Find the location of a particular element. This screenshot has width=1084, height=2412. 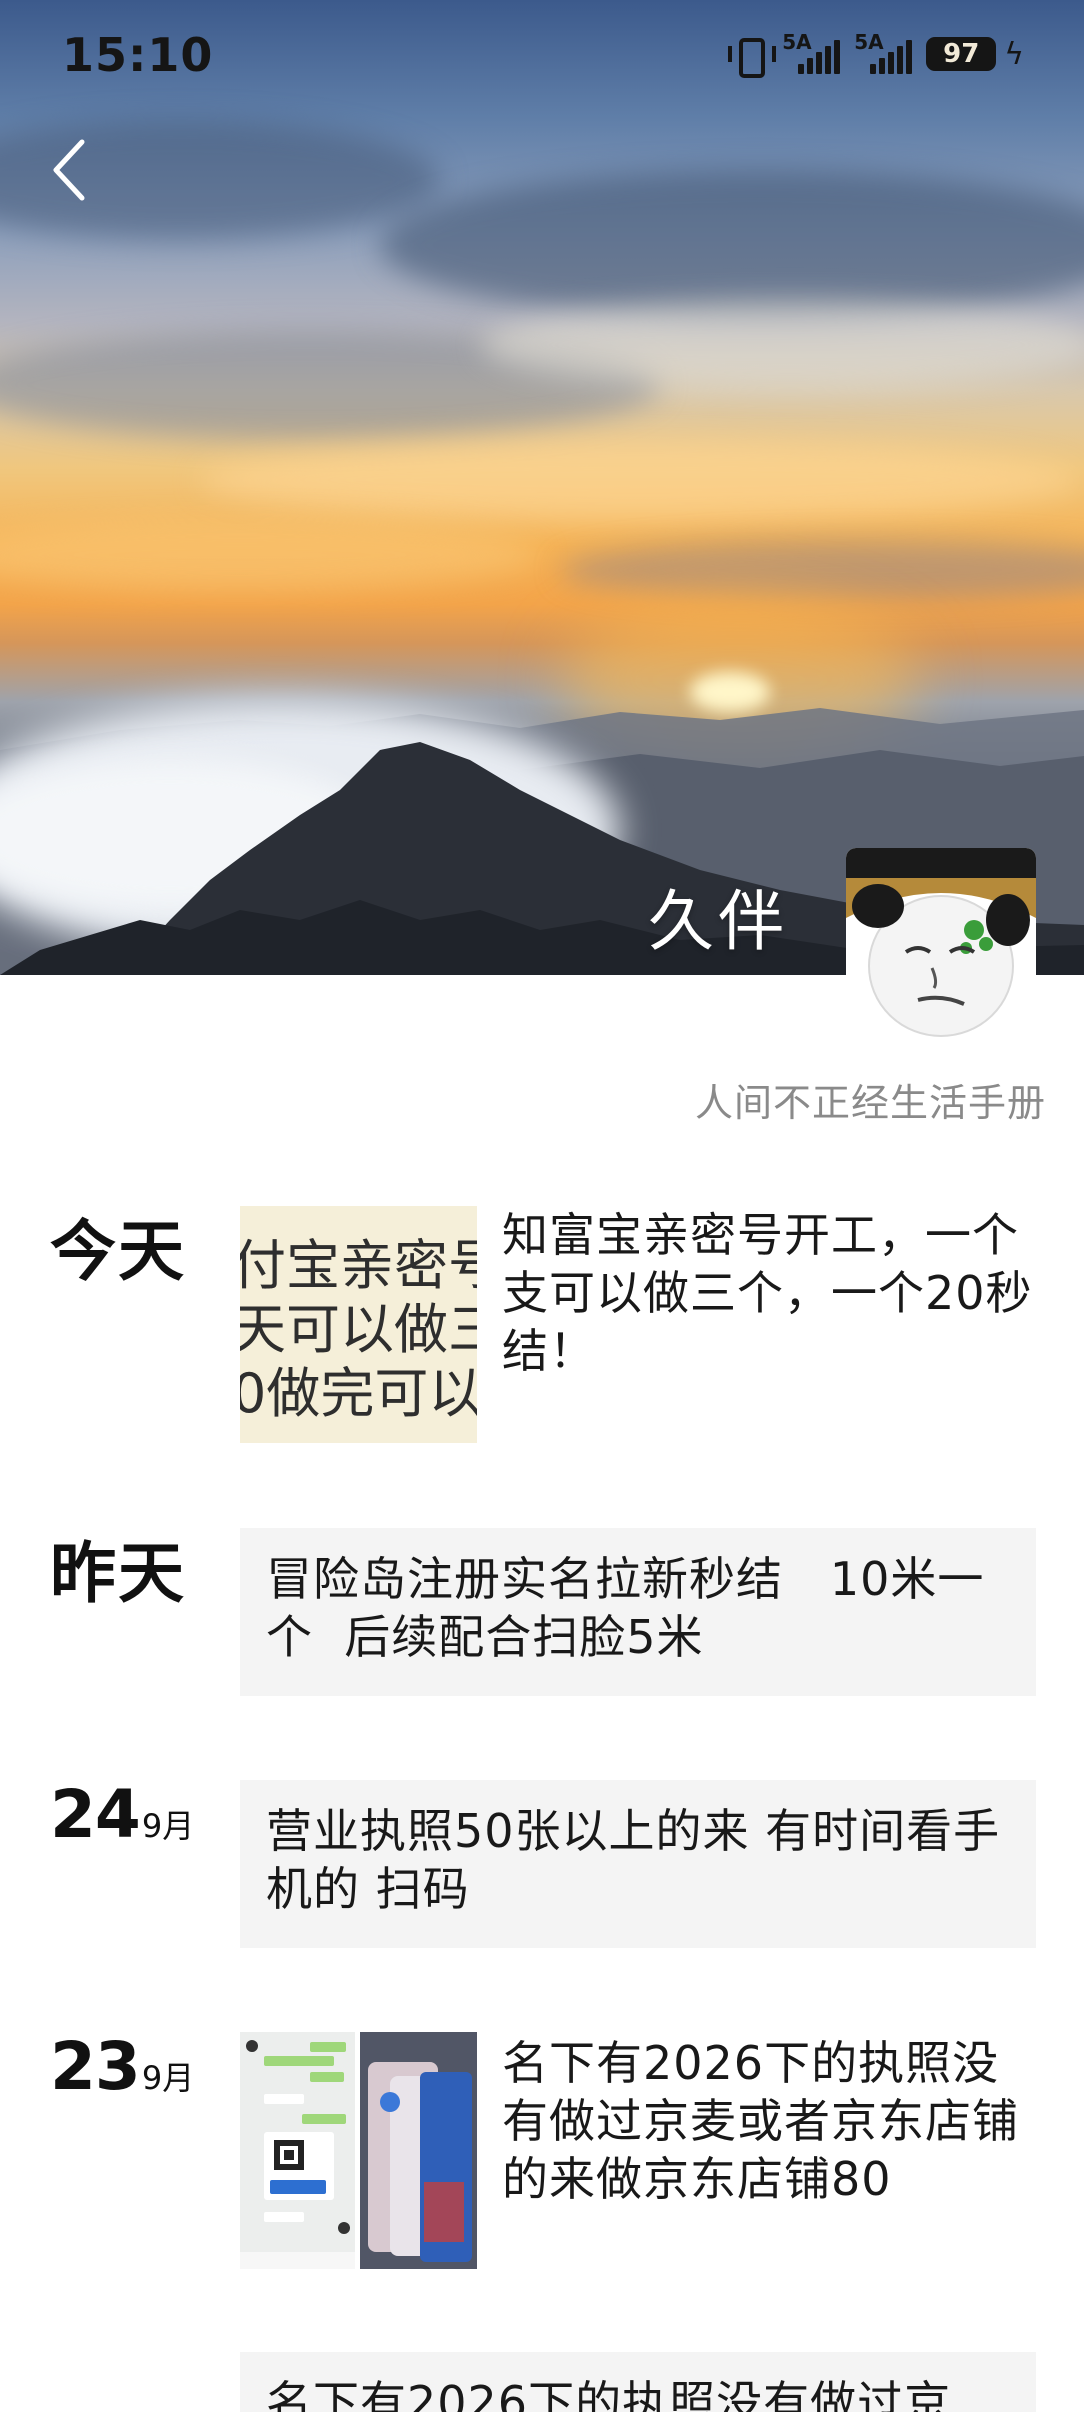

post-card: 冒险岛注册实名拉新秒结 10米一个 后续配合扫脸5米 is located at coordinates (638, 1612).